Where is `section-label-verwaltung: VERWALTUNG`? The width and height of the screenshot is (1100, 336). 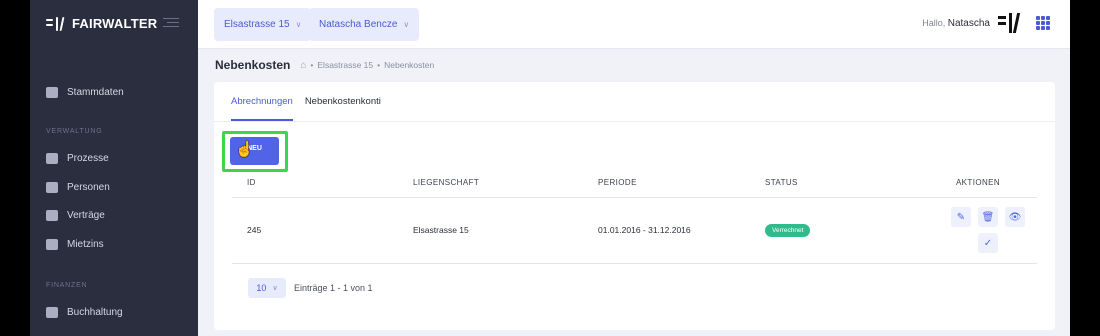 section-label-verwaltung: VERWALTUNG is located at coordinates (74, 131).